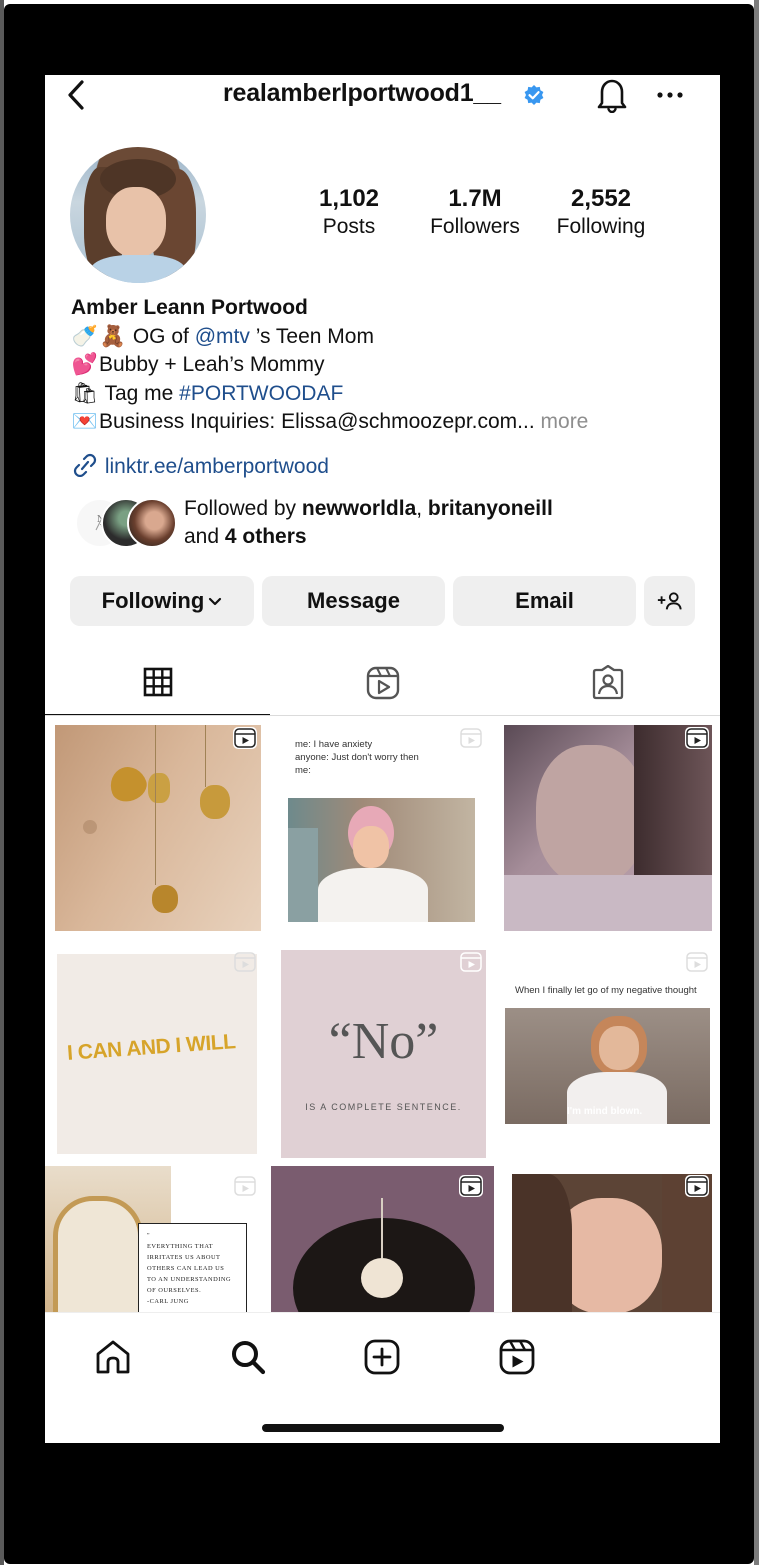 The height and width of the screenshot is (1565, 759). I want to click on teddy-bear-icon: 🧸, so click(113, 336).